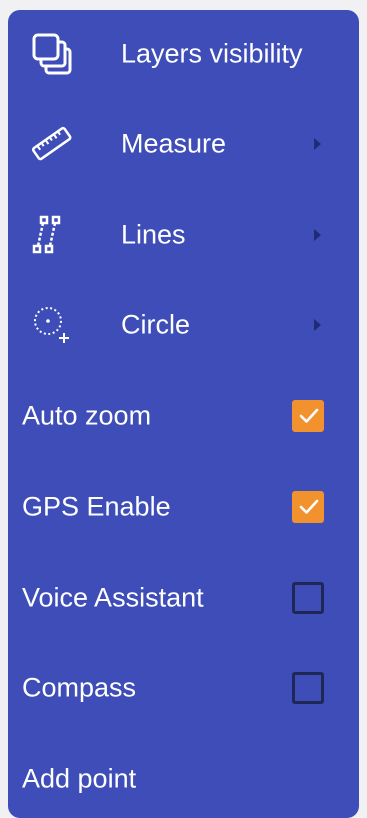 This screenshot has height=818, width=367. I want to click on menu-item-measure: Measure, so click(183, 144).